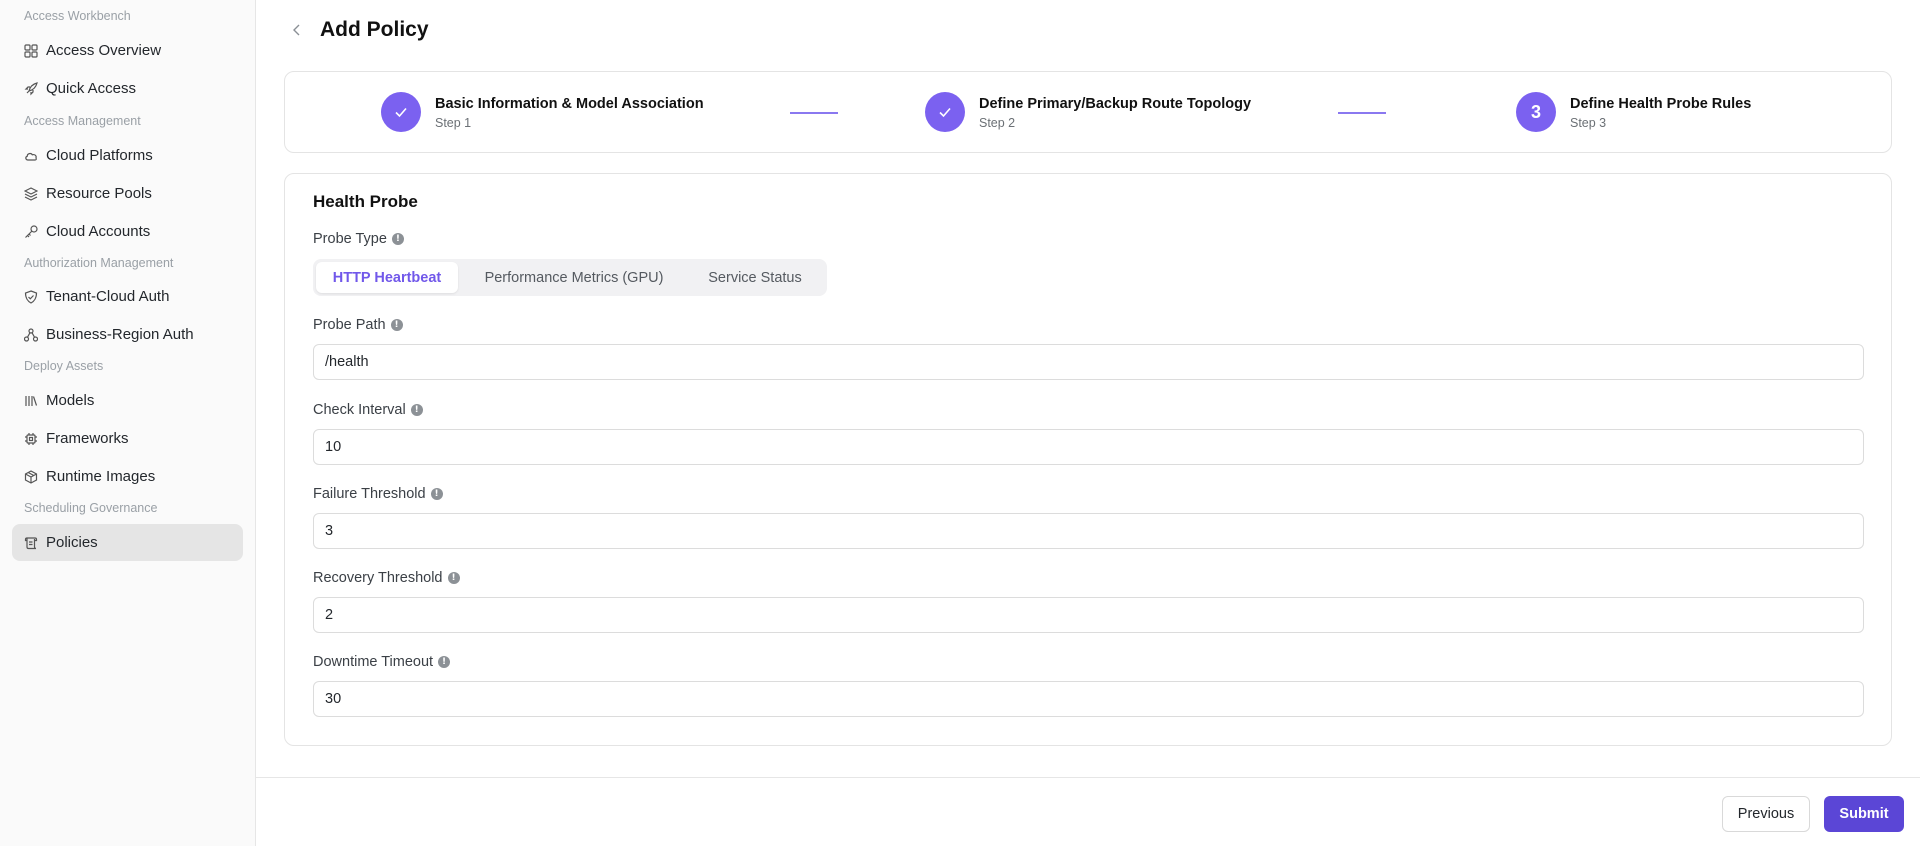 This screenshot has height=846, width=1920. Describe the element at coordinates (82, 121) in the screenshot. I see `section-label-access-management: Access Management` at that location.